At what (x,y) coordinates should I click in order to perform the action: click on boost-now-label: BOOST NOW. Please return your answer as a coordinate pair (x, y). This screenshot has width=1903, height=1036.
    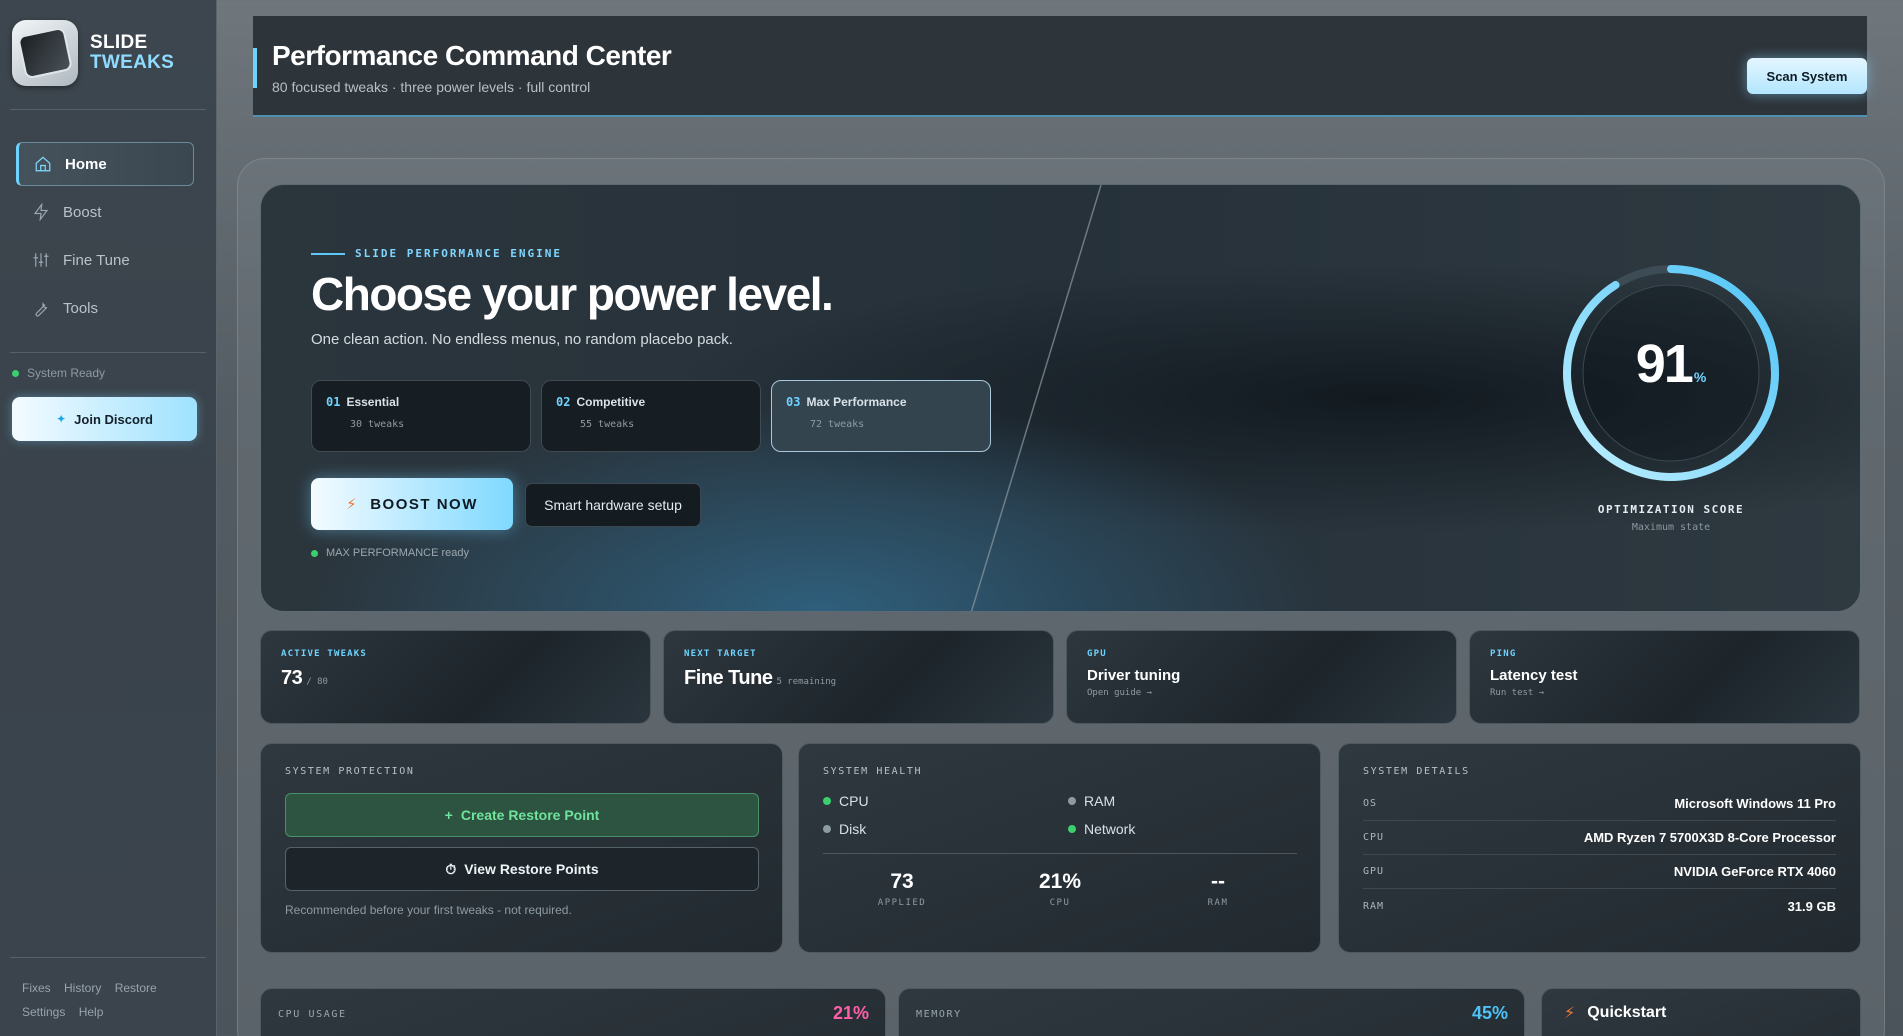
    Looking at the image, I should click on (424, 504).